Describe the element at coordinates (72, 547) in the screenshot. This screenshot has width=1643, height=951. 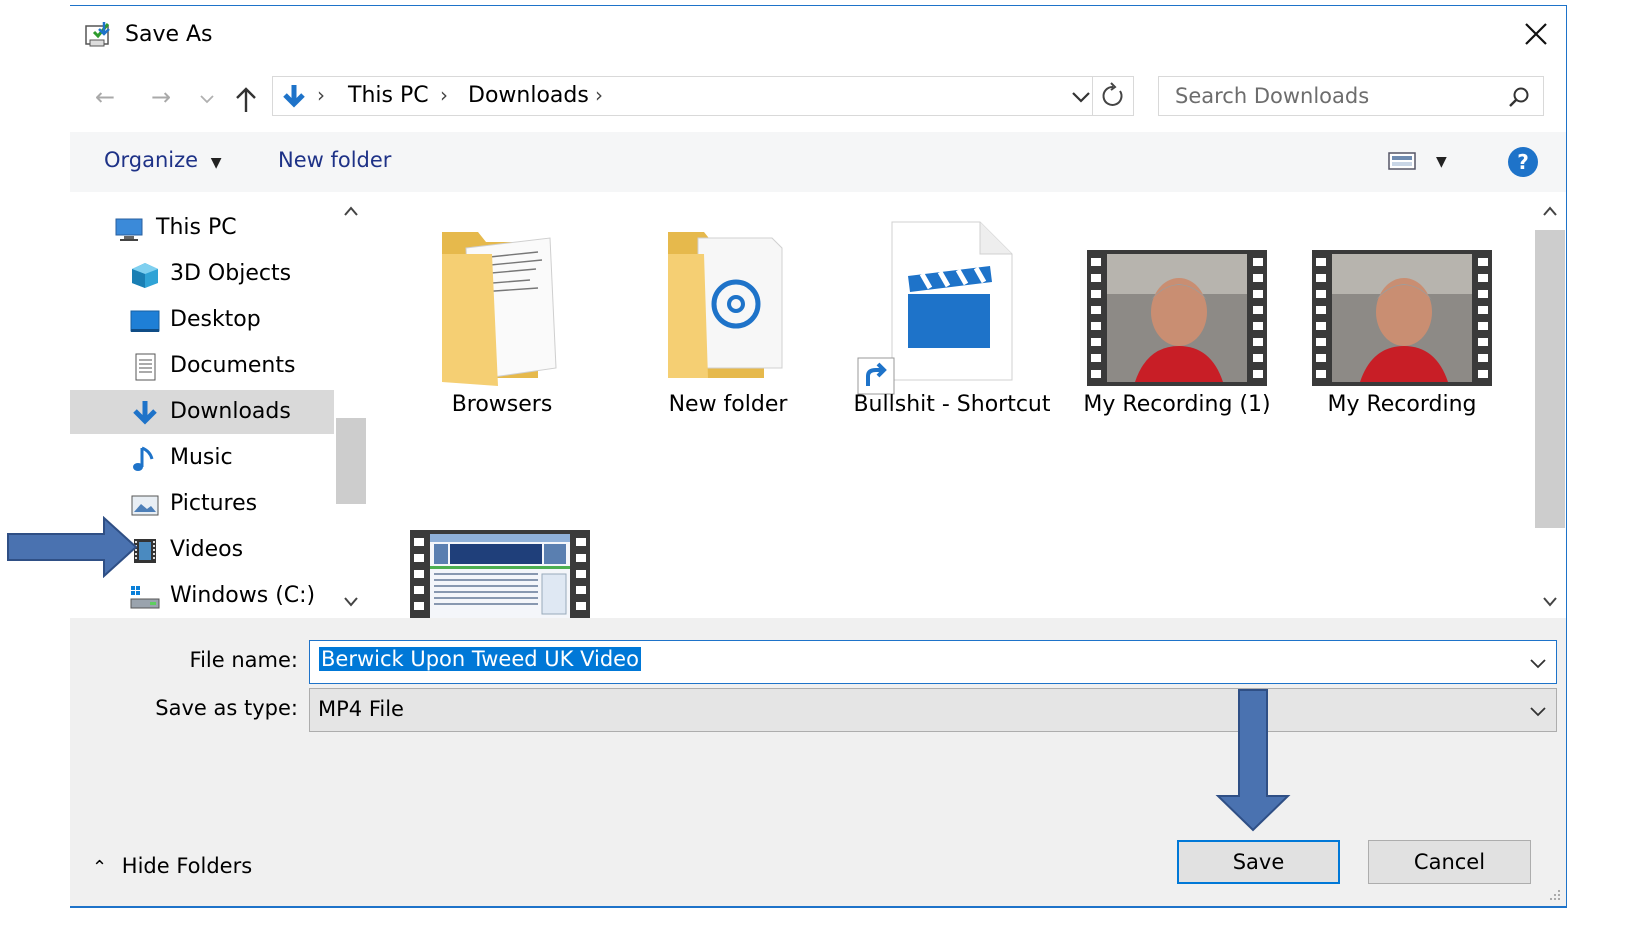
I see `annotation-arrow-right-icon` at that location.